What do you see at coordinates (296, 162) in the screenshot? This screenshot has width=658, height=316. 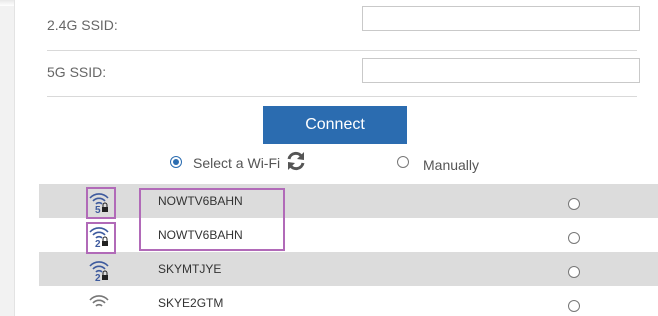 I see `refresh-icon` at bounding box center [296, 162].